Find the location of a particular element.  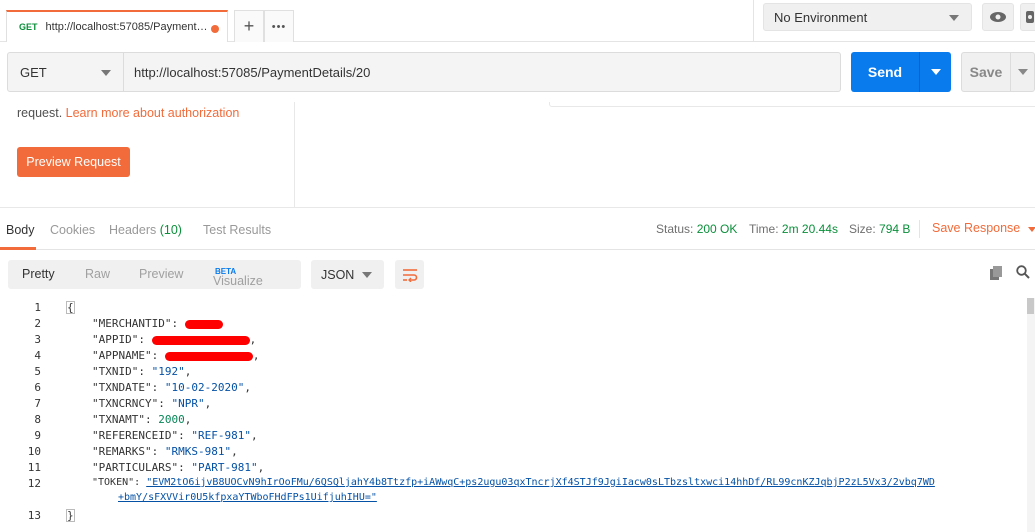

view-visualize: Visualize BETA is located at coordinates (238, 277).